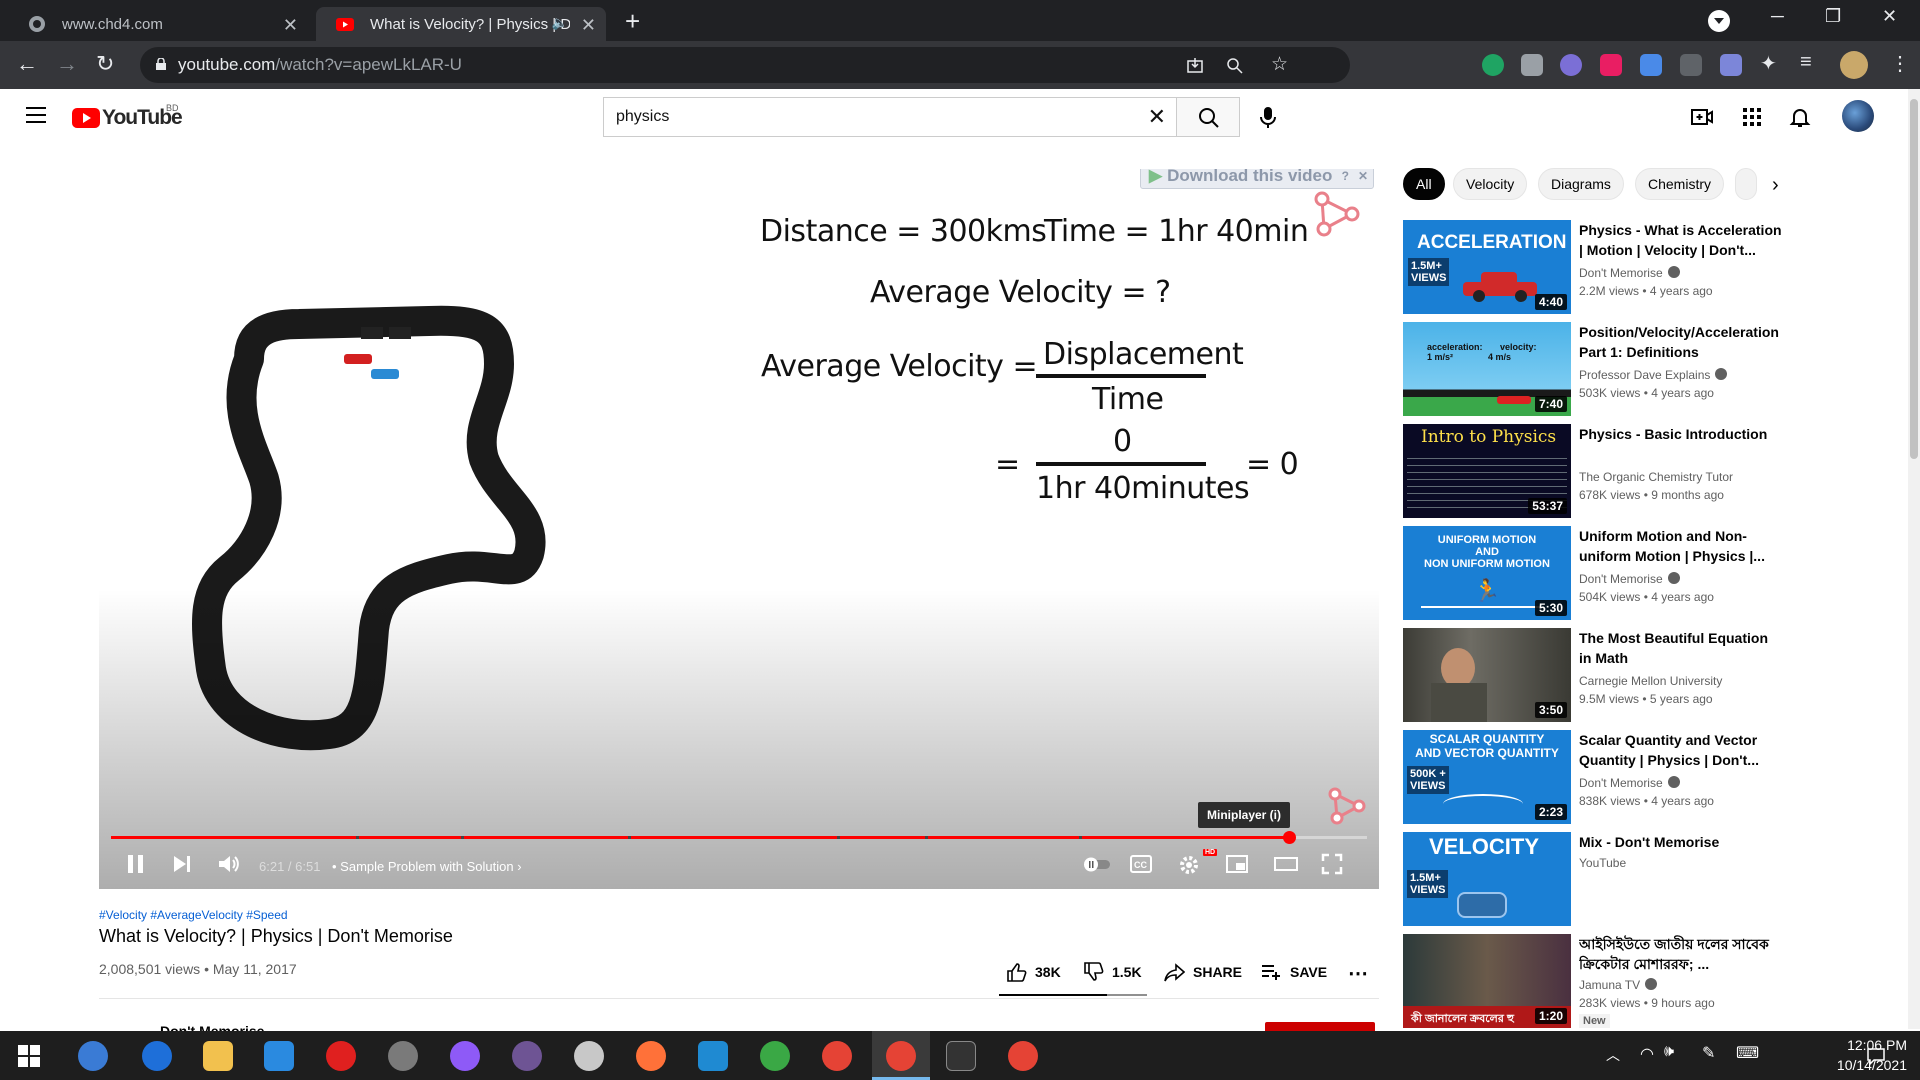  Describe the element at coordinates (1493, 65) in the screenshot. I see `grammarly-extension-icon` at that location.